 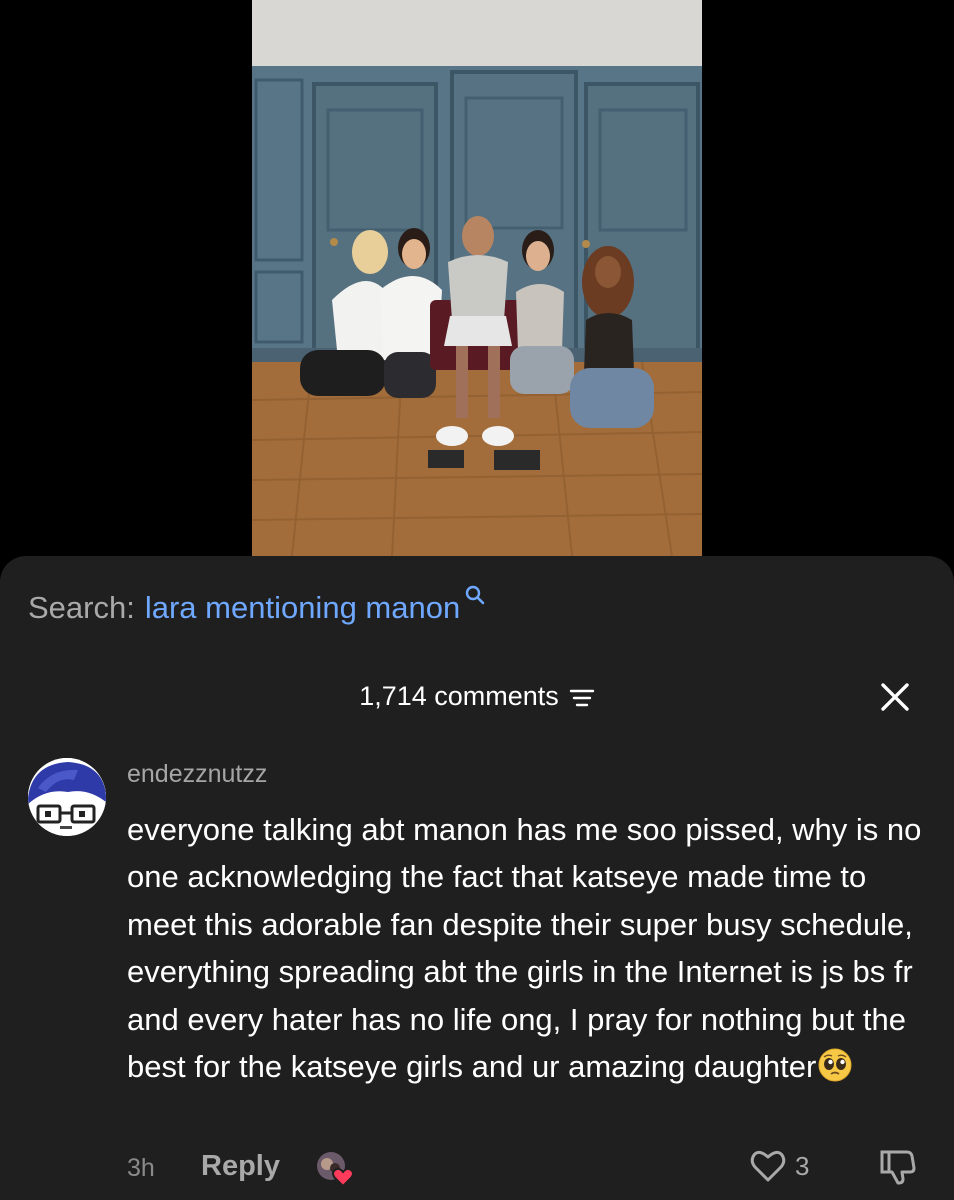 I want to click on like-button: 3, so click(x=779, y=1166).